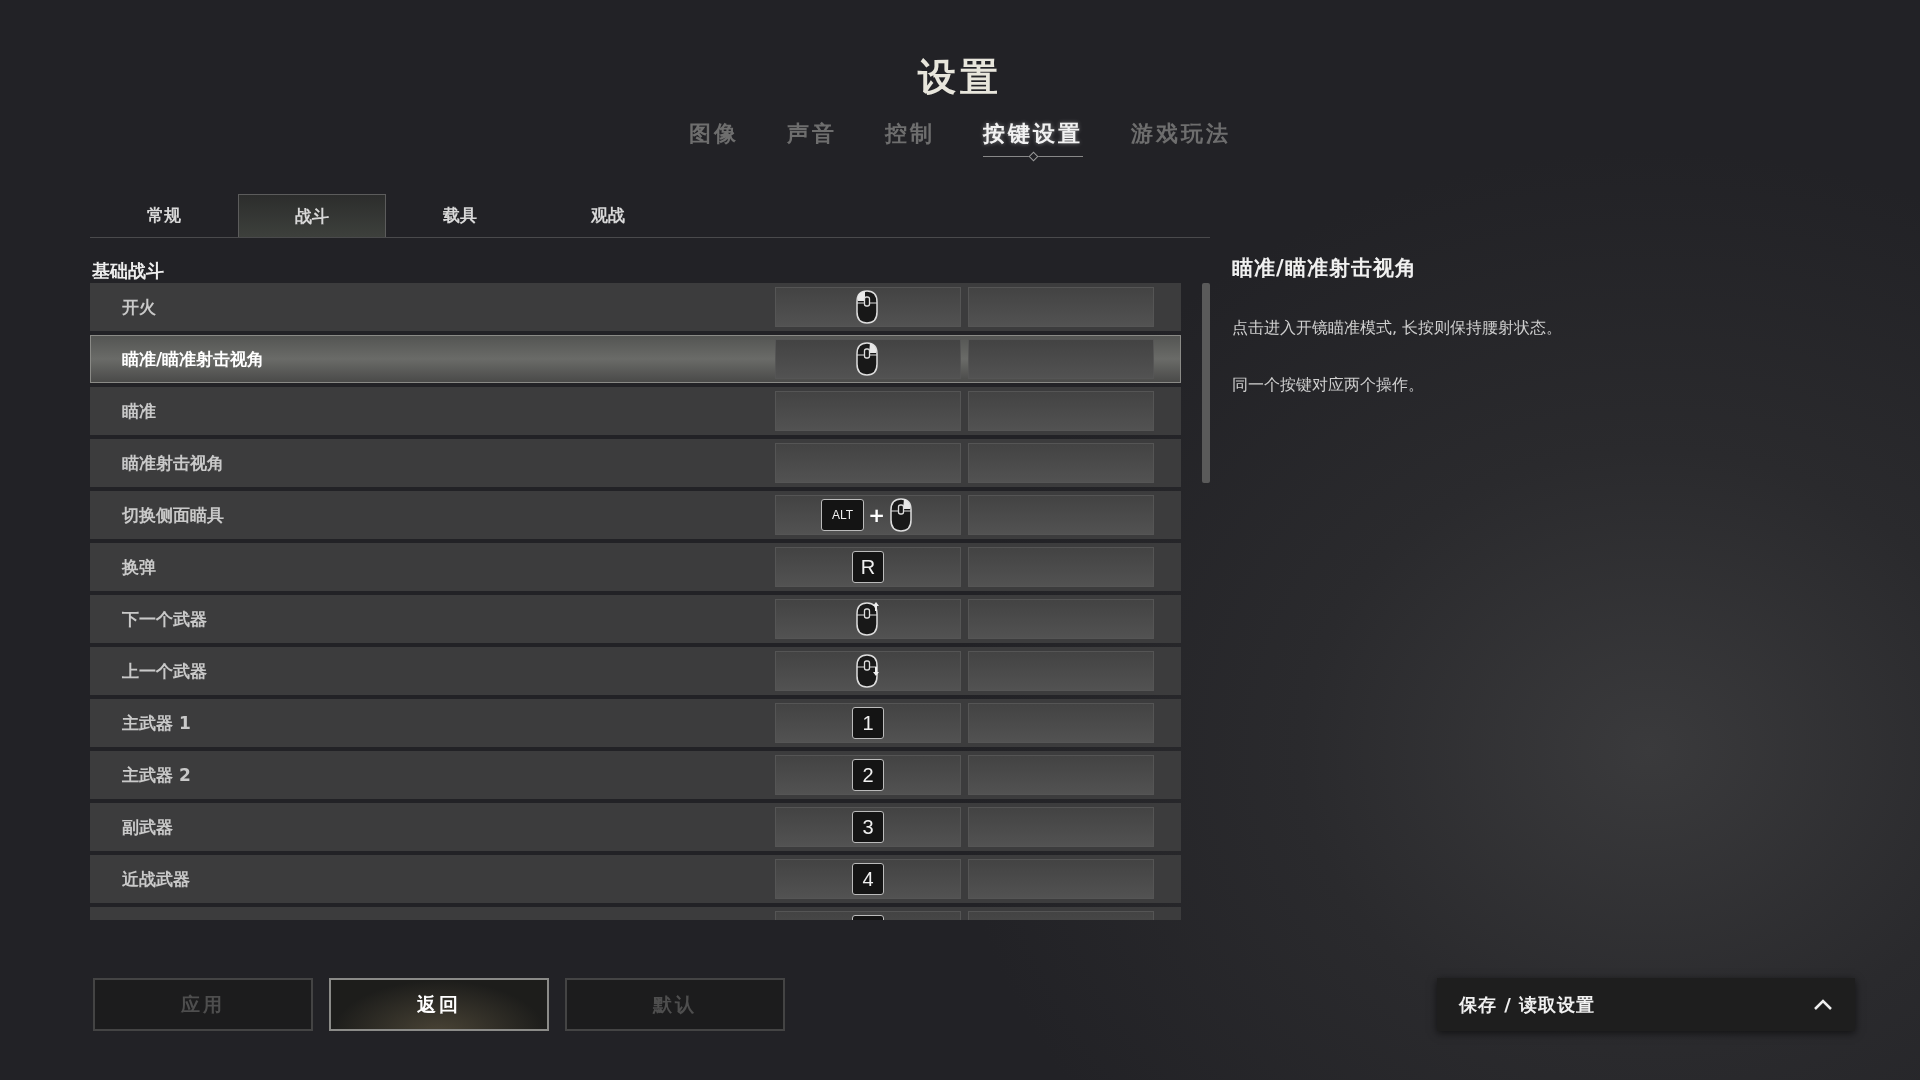 The image size is (1920, 1080). I want to click on primary-binding-slot: 3, so click(868, 827).